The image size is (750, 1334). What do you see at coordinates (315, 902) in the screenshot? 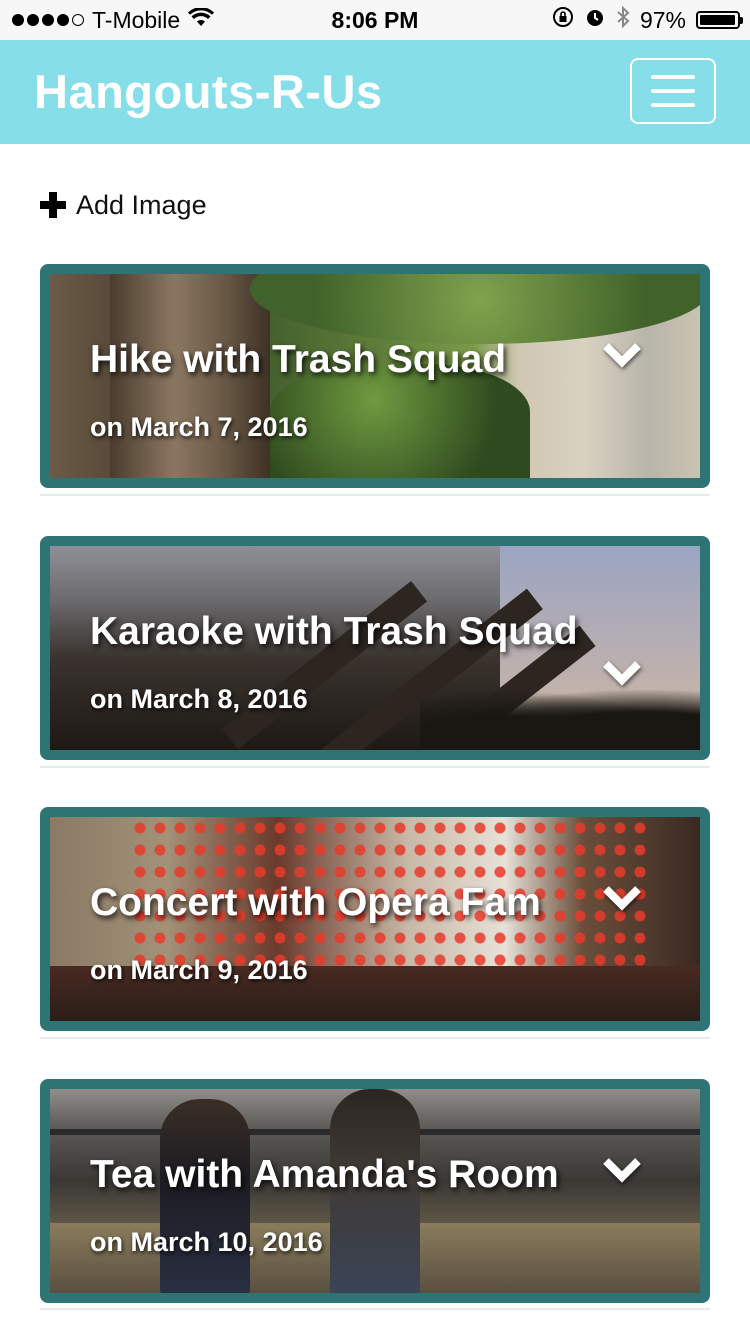
I see `event-card-title: Concert with Opera Fam` at bounding box center [315, 902].